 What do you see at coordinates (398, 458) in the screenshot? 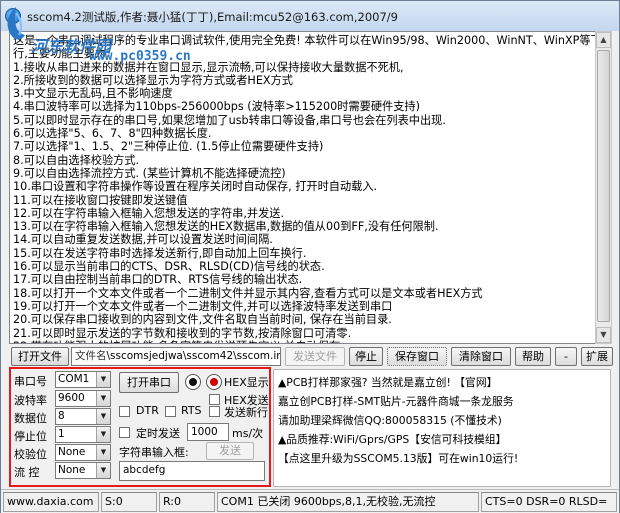
I see `info-line-5: 【点这里升级为SSCOM5.13版】可在win10运行!` at bounding box center [398, 458].